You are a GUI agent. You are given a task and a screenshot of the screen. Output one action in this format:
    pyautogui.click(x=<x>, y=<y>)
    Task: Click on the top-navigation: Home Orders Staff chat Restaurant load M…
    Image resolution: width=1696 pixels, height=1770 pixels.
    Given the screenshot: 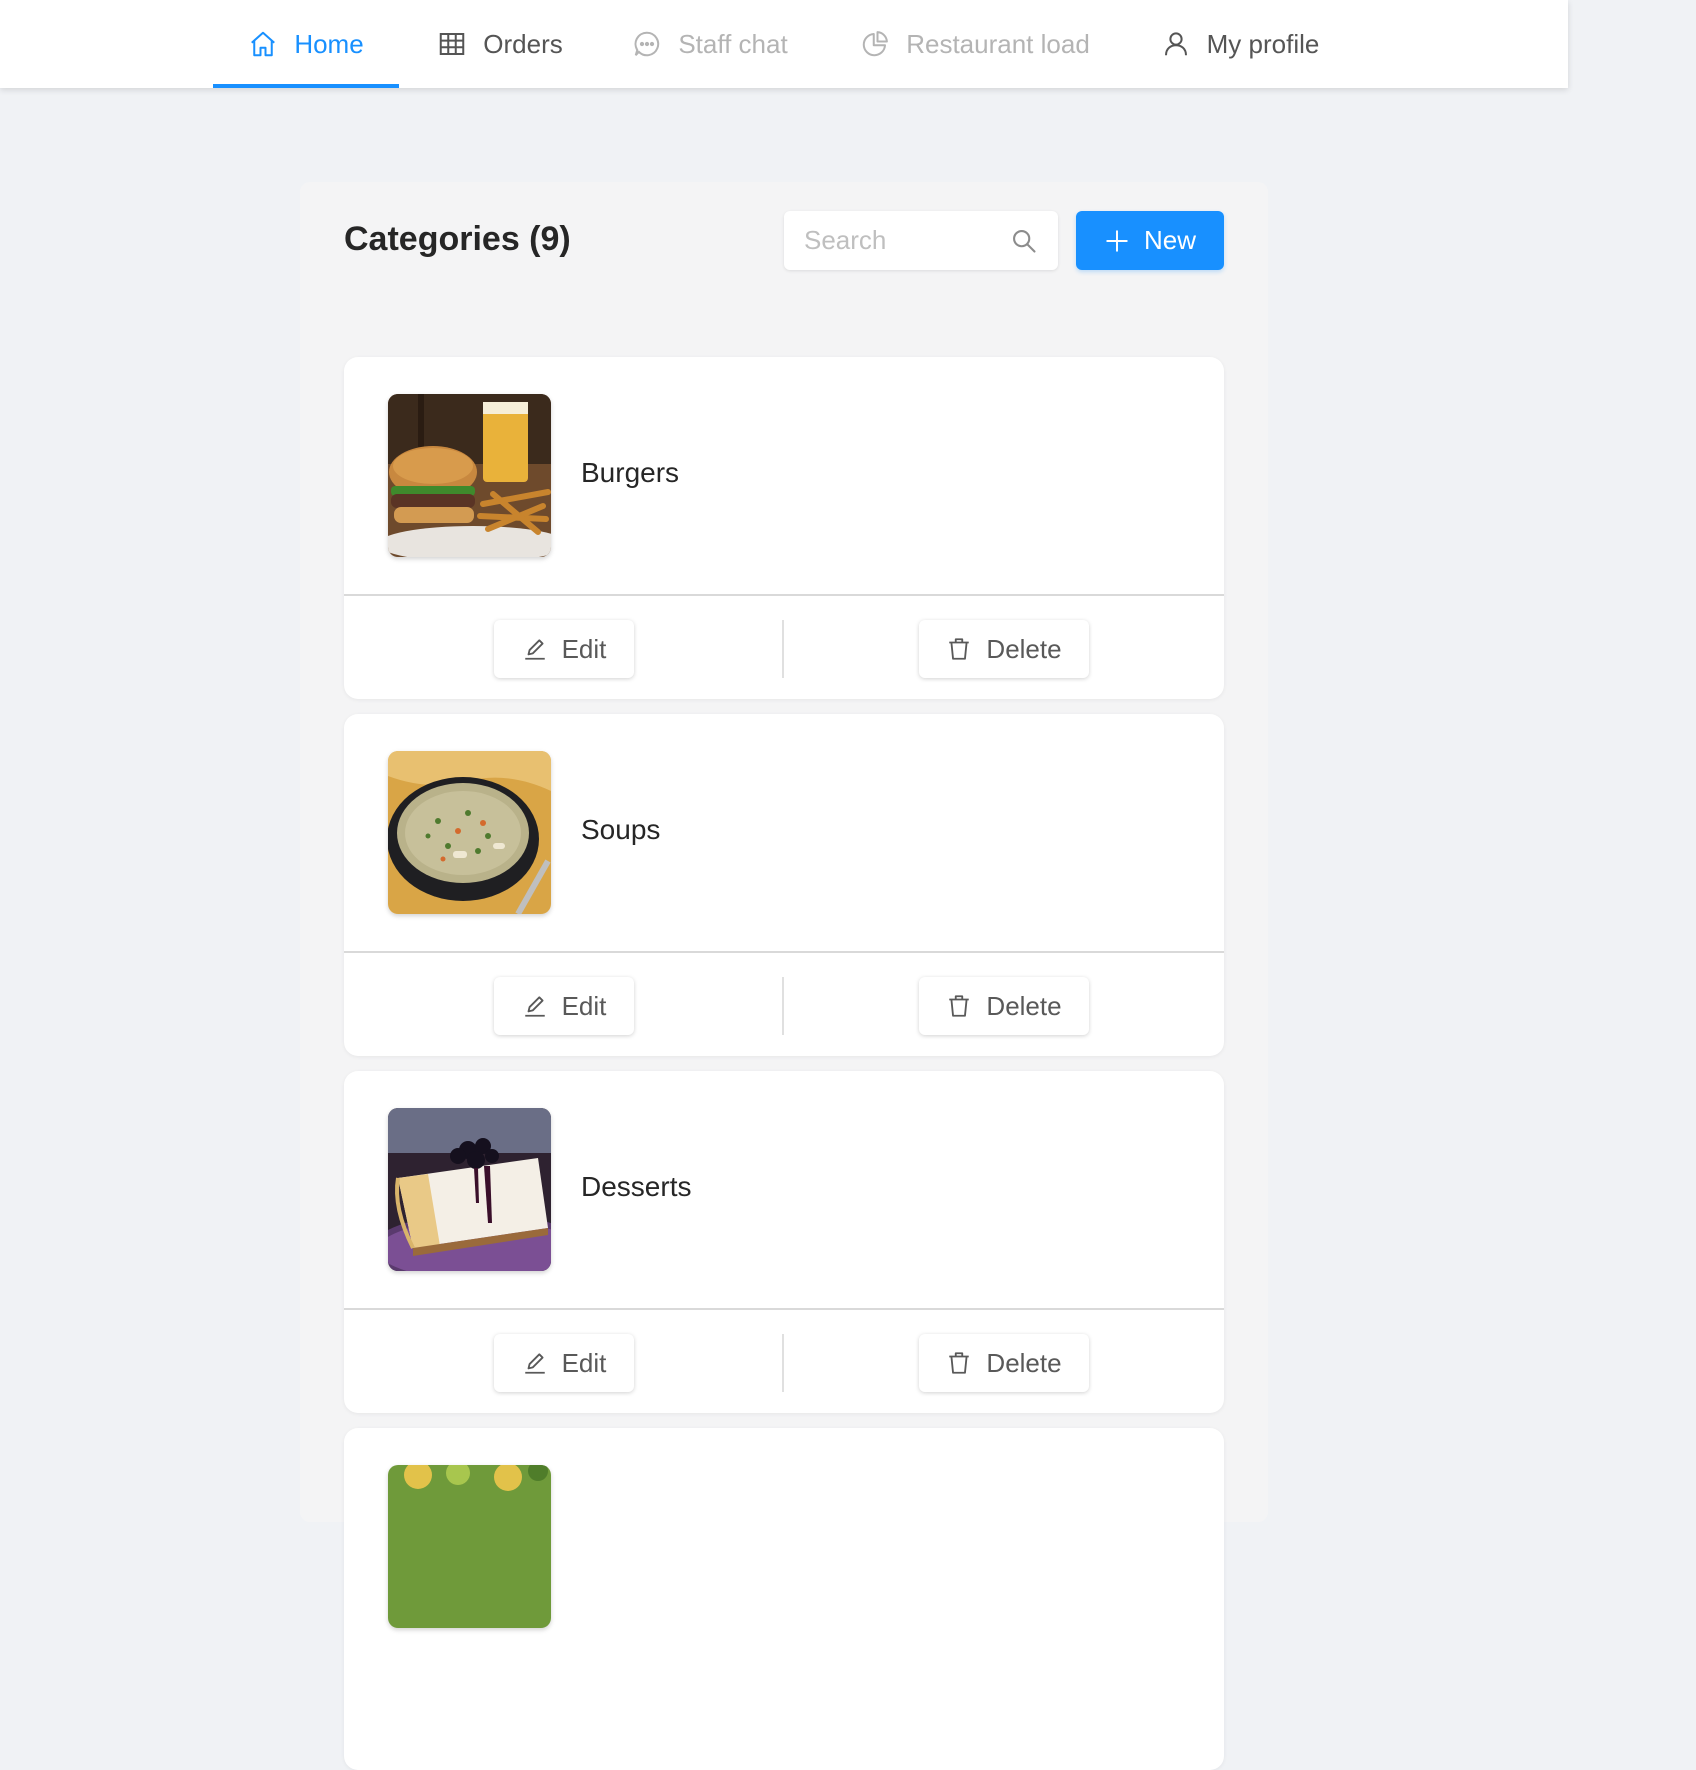 What is the action you would take?
    pyautogui.click(x=784, y=44)
    